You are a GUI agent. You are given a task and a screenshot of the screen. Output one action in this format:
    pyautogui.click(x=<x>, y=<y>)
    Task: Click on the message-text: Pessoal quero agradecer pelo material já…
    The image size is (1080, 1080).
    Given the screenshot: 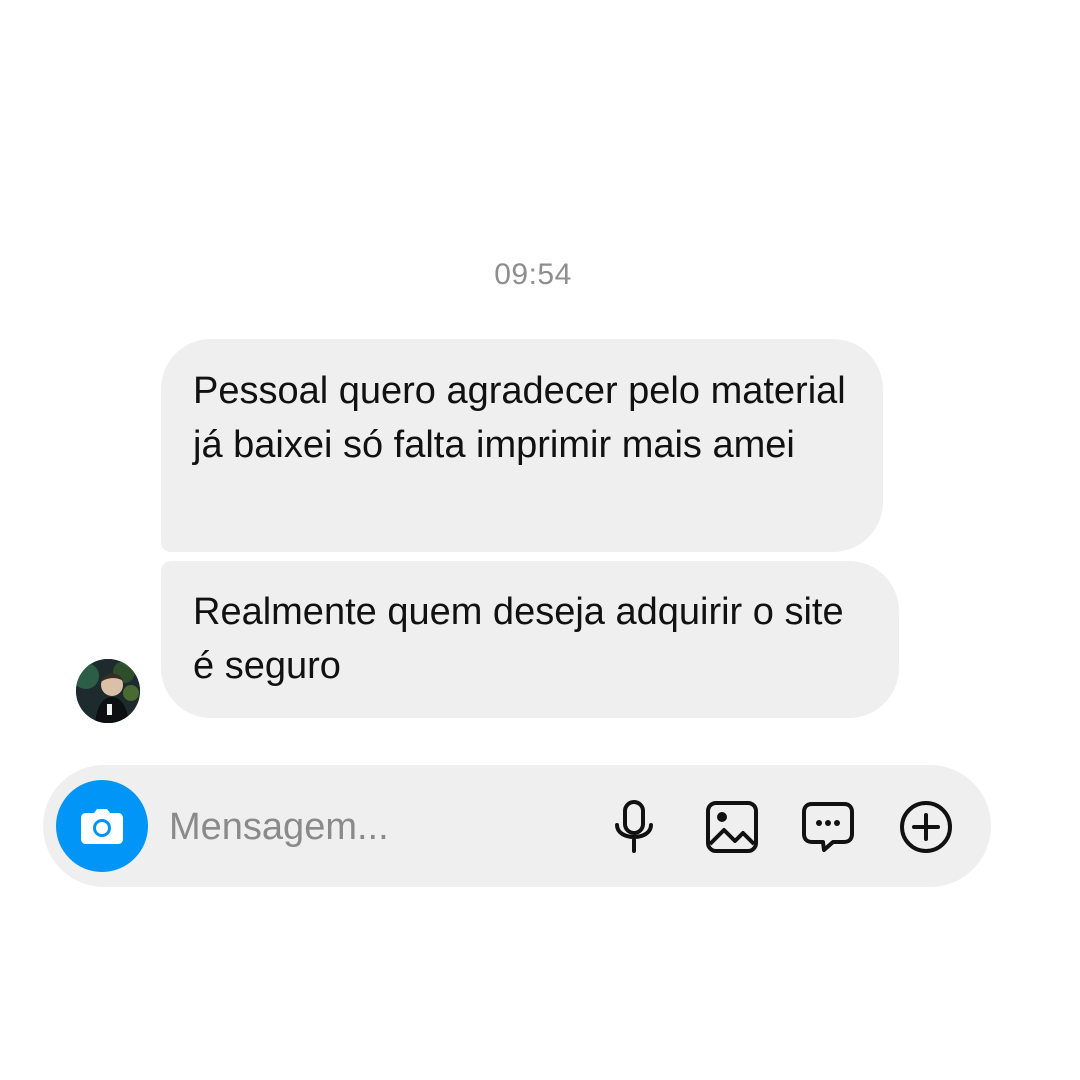 What is the action you would take?
    pyautogui.click(x=519, y=418)
    